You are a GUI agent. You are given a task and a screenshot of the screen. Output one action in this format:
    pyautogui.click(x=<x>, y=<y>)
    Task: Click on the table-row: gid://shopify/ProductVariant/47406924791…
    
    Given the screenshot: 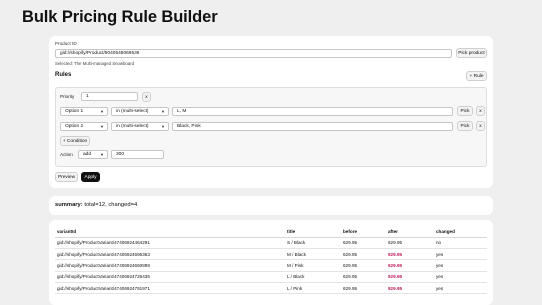 What is the action you would take?
    pyautogui.click(x=271, y=288)
    